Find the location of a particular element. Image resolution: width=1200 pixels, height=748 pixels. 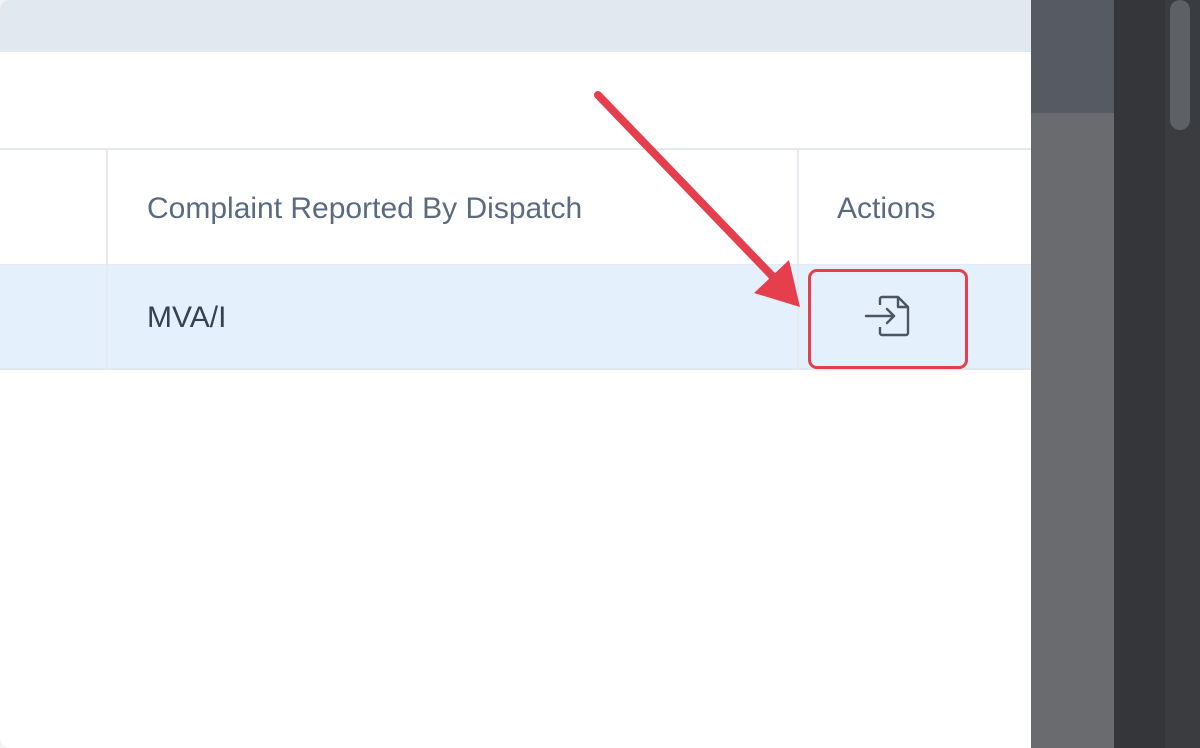

scrollbar-thumb is located at coordinates (1180, 65).